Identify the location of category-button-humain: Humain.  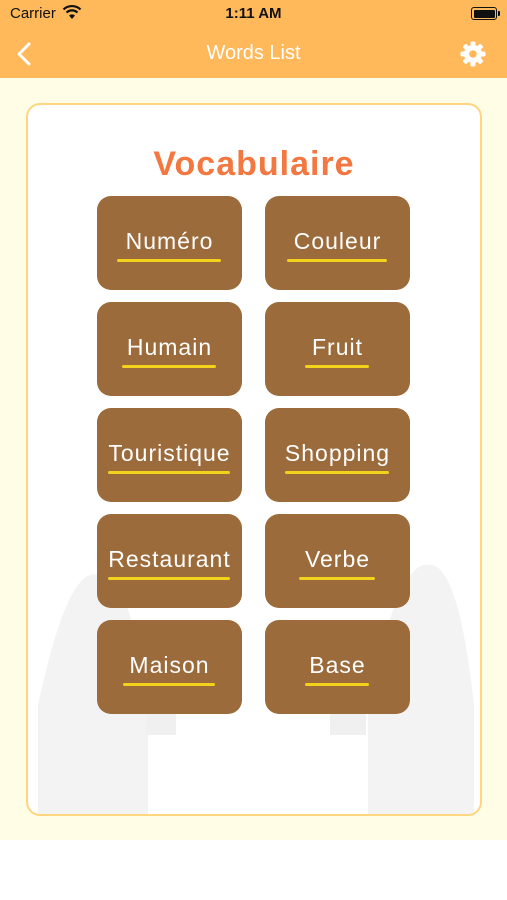
(169, 349).